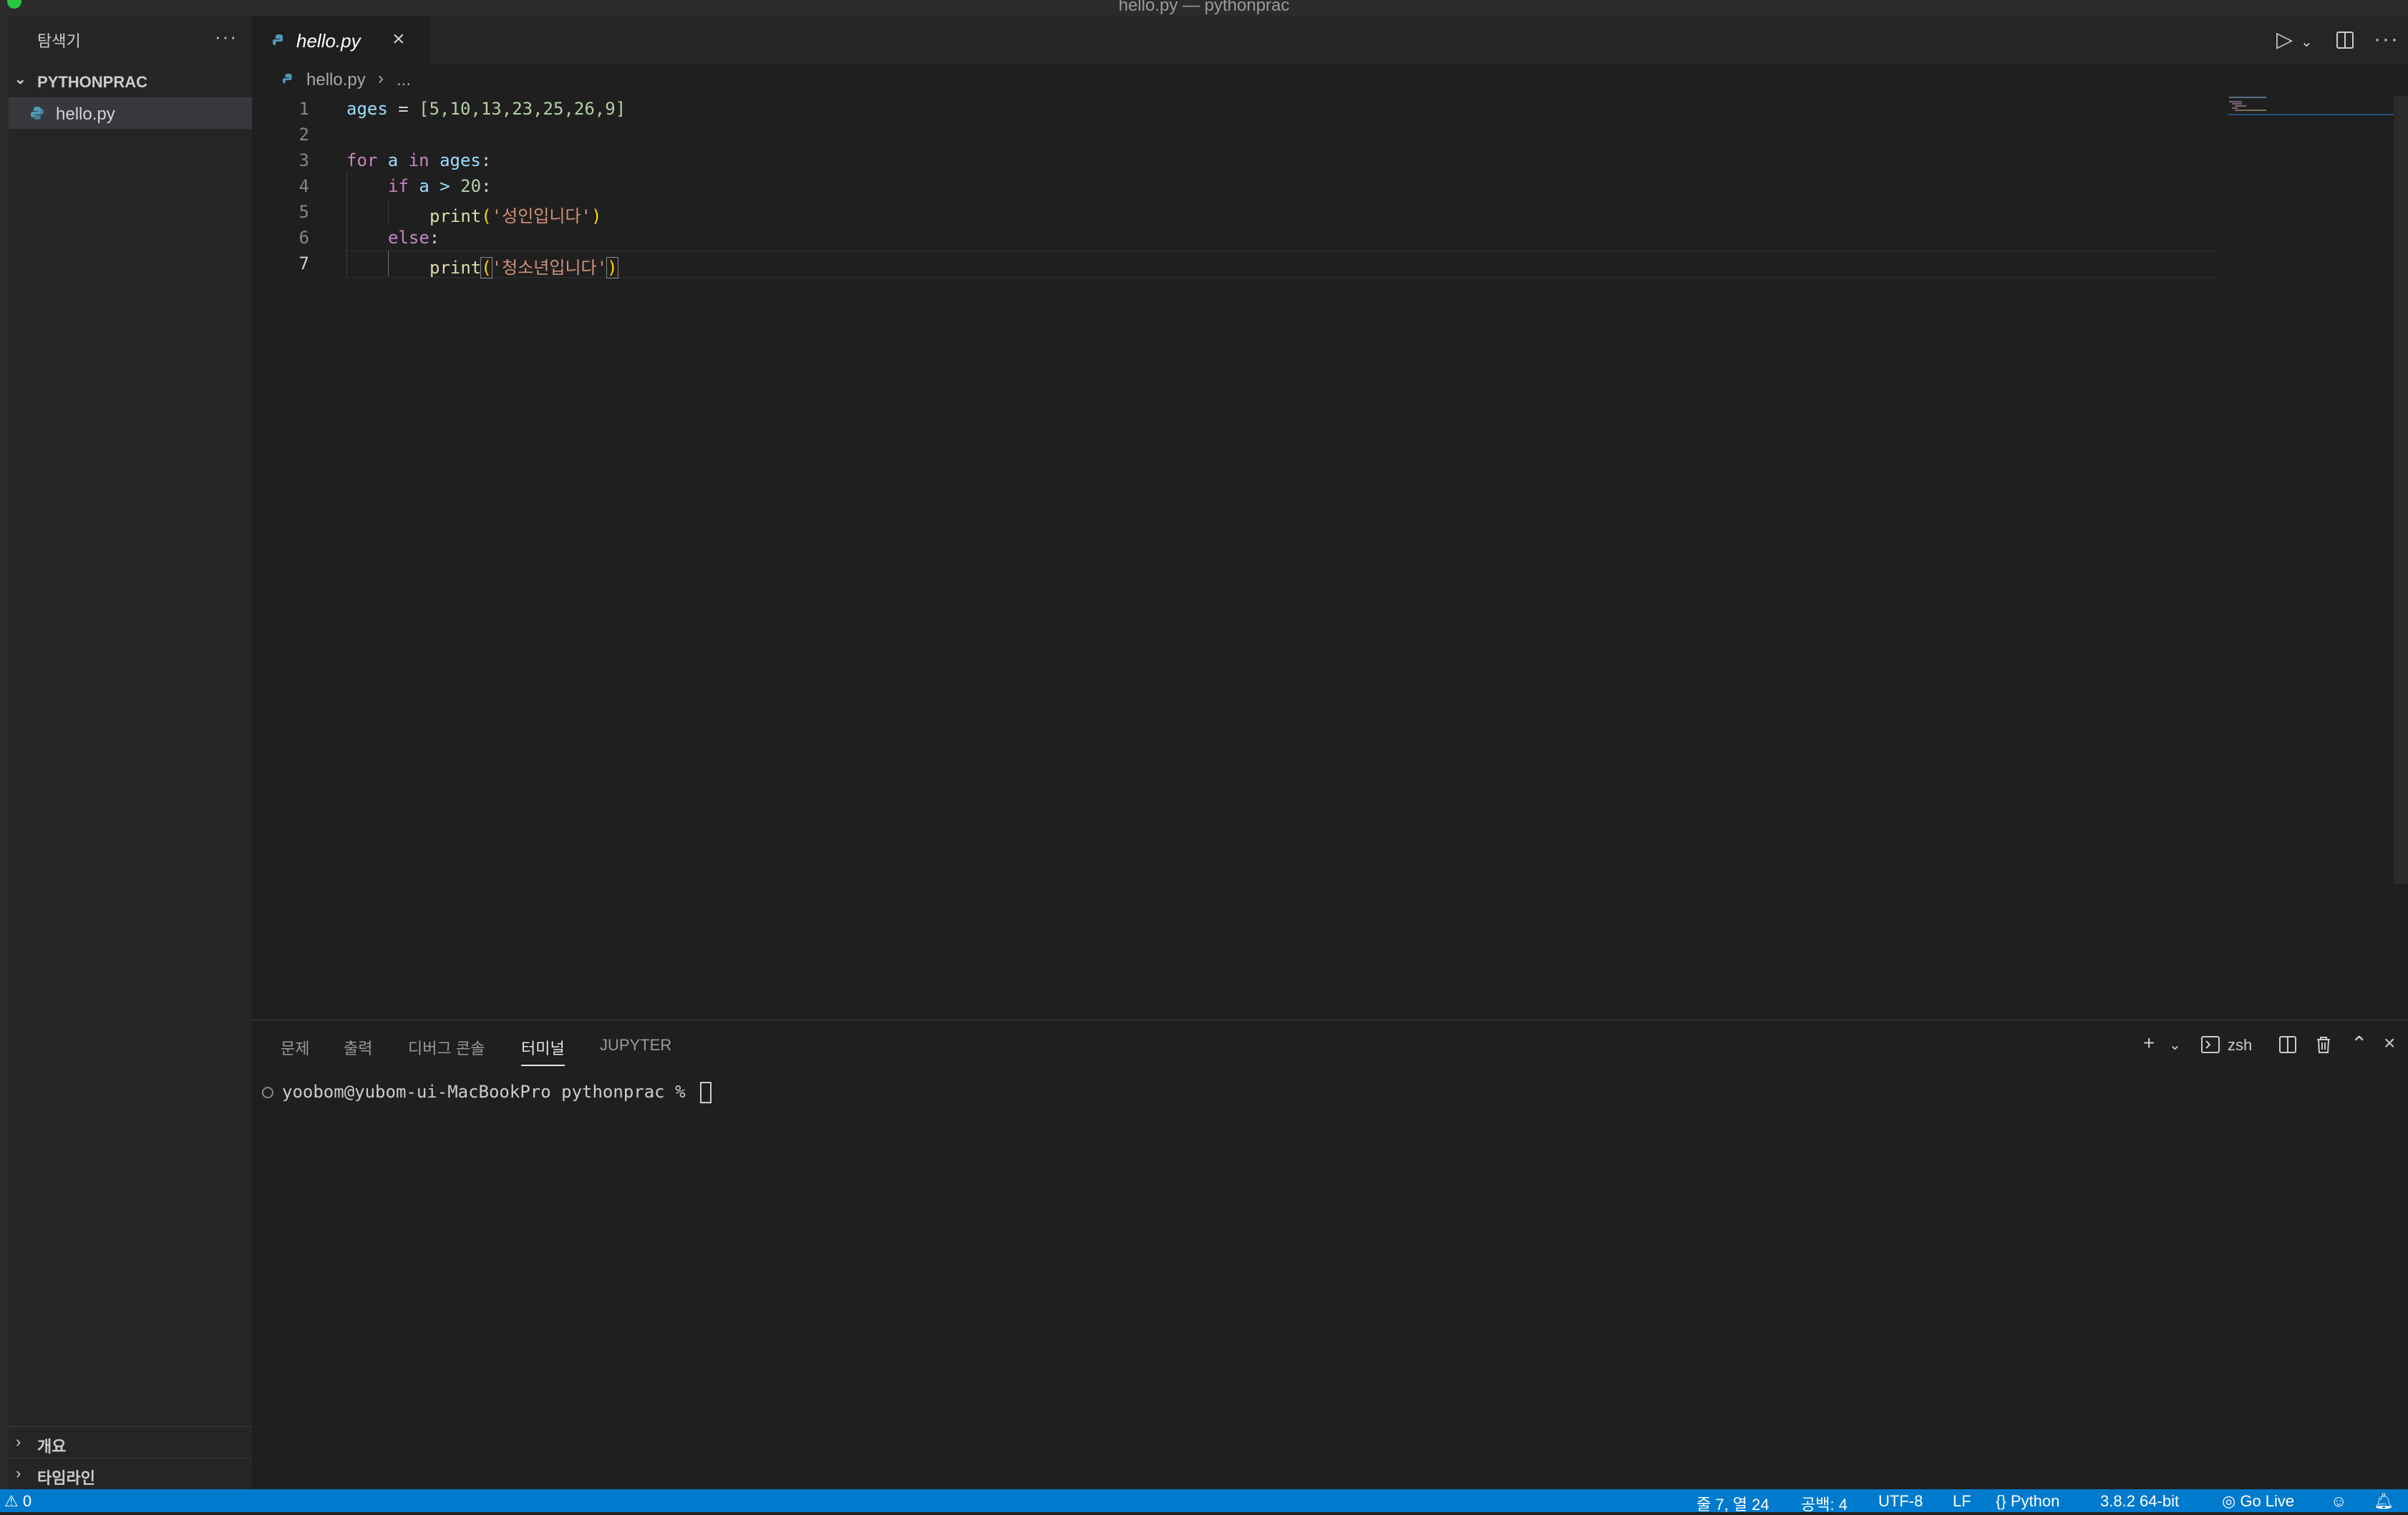 The width and height of the screenshot is (2408, 1515). I want to click on terminal-output: yoobom@yubom-ui-MacBookPro pythonprac %, so click(487, 1092).